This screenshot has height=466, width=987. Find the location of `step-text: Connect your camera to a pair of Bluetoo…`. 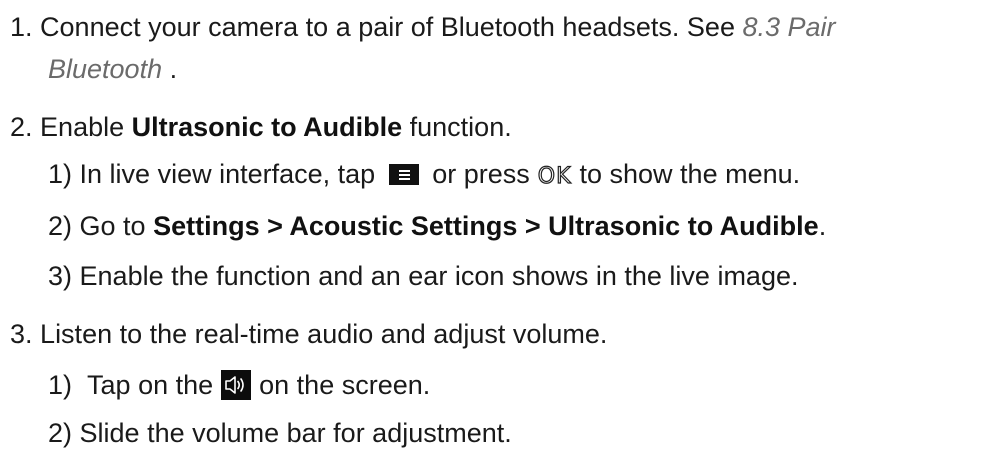

step-text: Connect your camera to a pair of Bluetoo… is located at coordinates (391, 27).